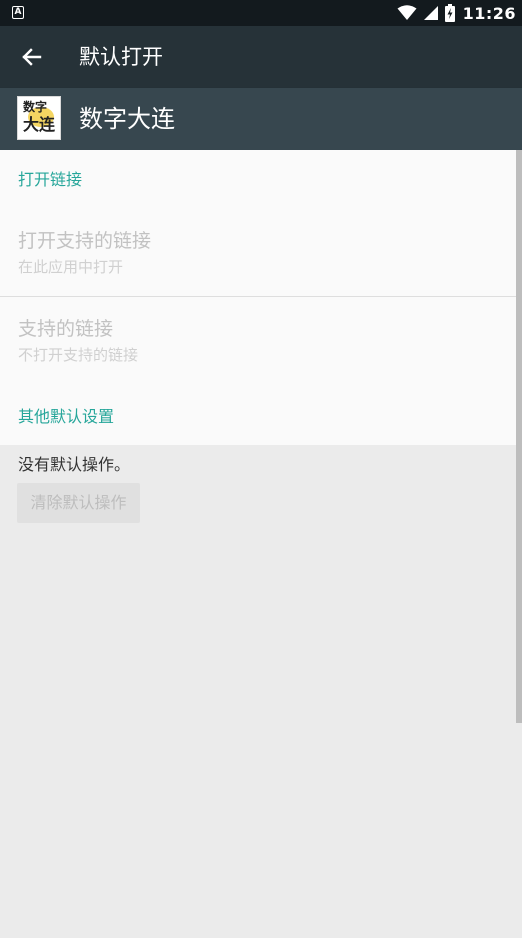 The width and height of the screenshot is (522, 938). I want to click on toolbar: 默认打开, so click(261, 57).